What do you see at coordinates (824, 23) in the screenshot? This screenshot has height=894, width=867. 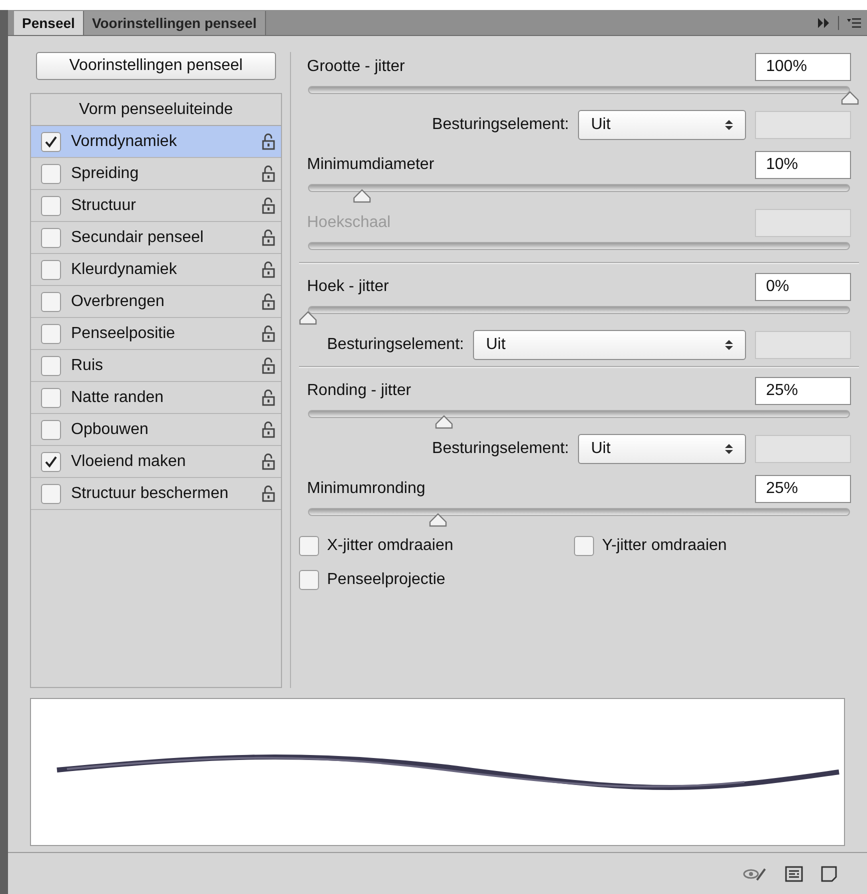 I see `double-arrow-icon` at bounding box center [824, 23].